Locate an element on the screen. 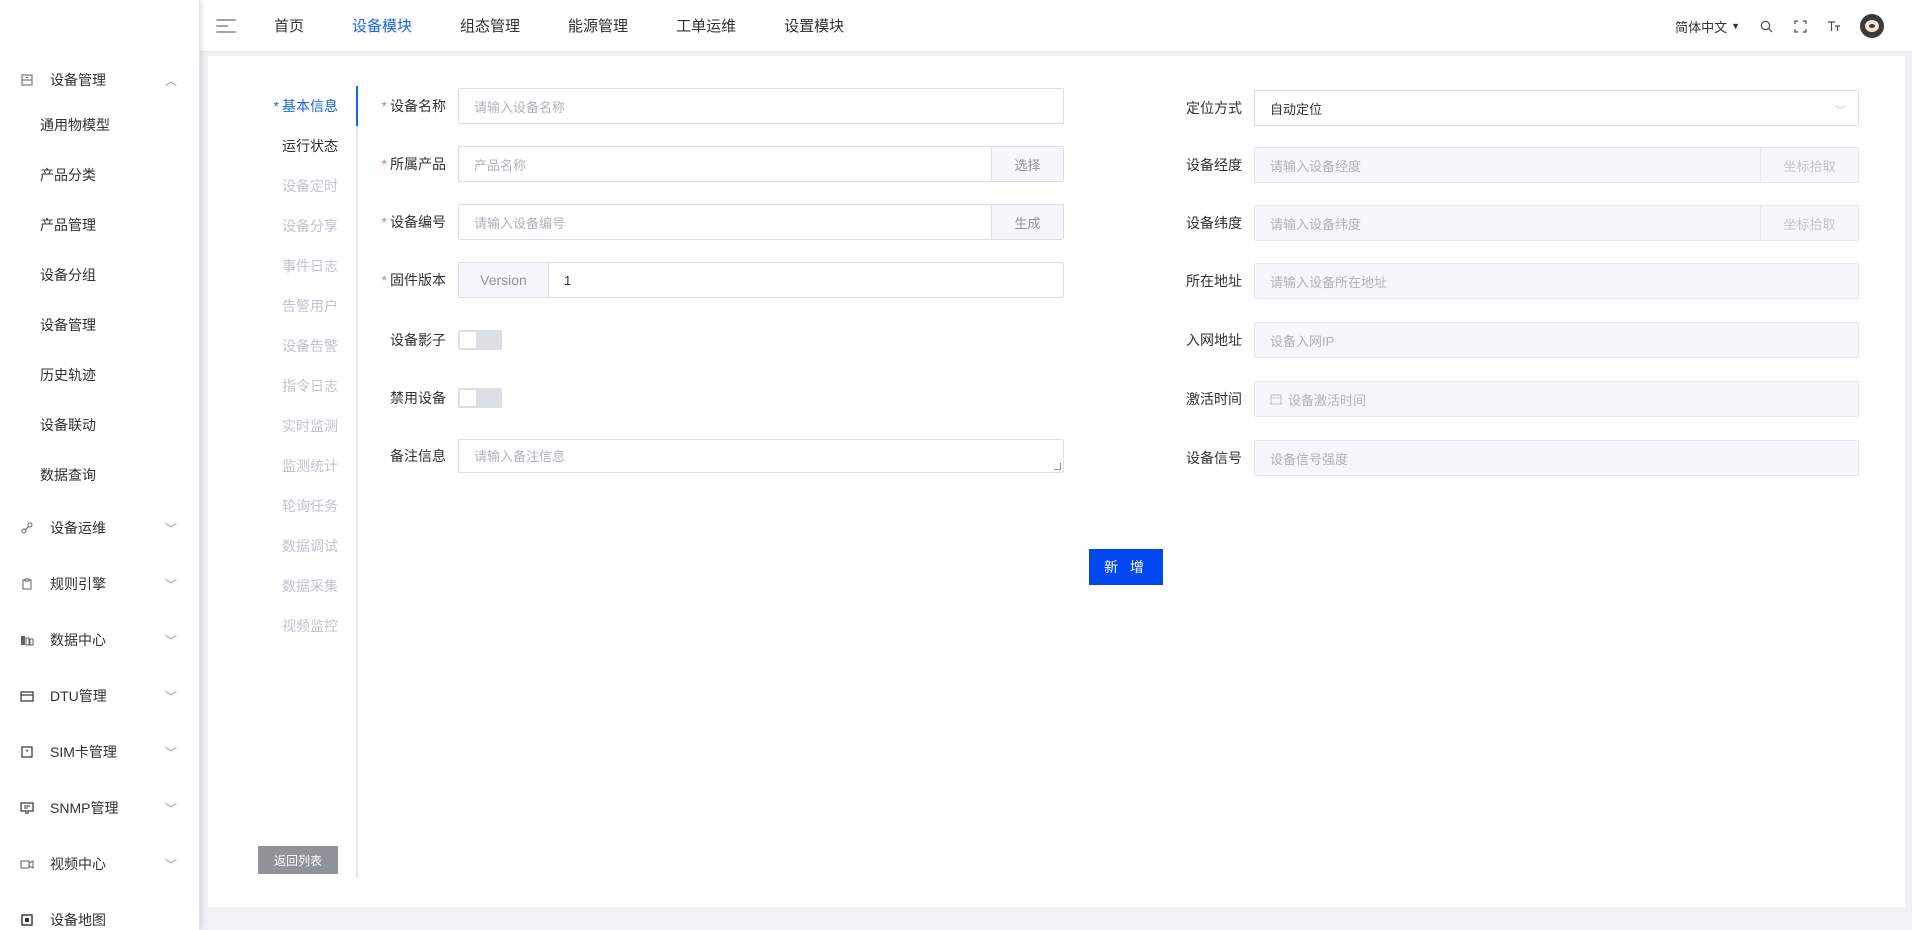 The width and height of the screenshot is (1912, 930). nav-home: 首页 is located at coordinates (289, 25).